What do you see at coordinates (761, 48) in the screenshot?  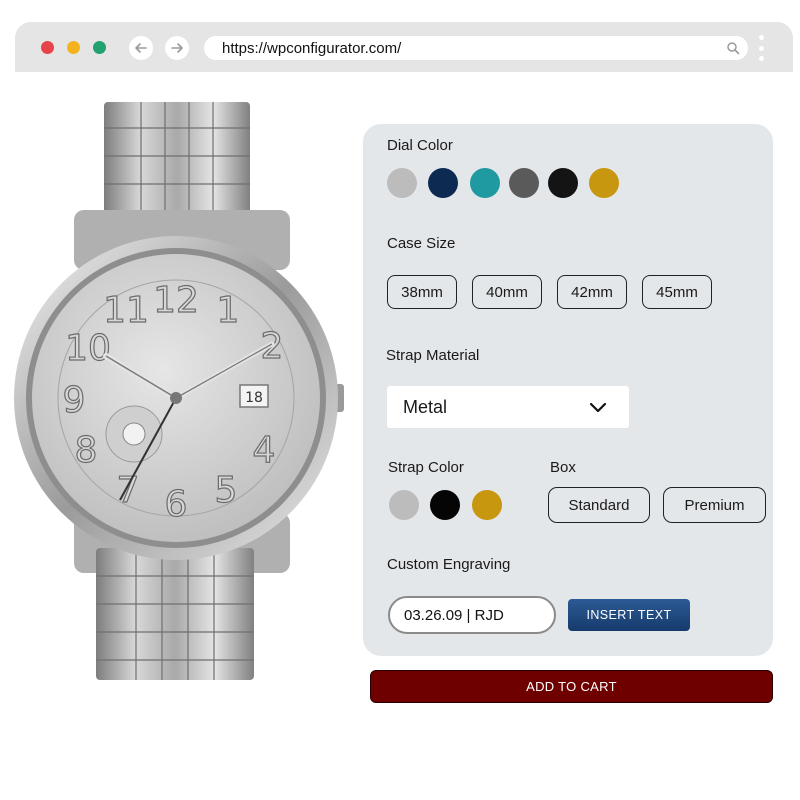 I see `kebab-menu-icon` at bounding box center [761, 48].